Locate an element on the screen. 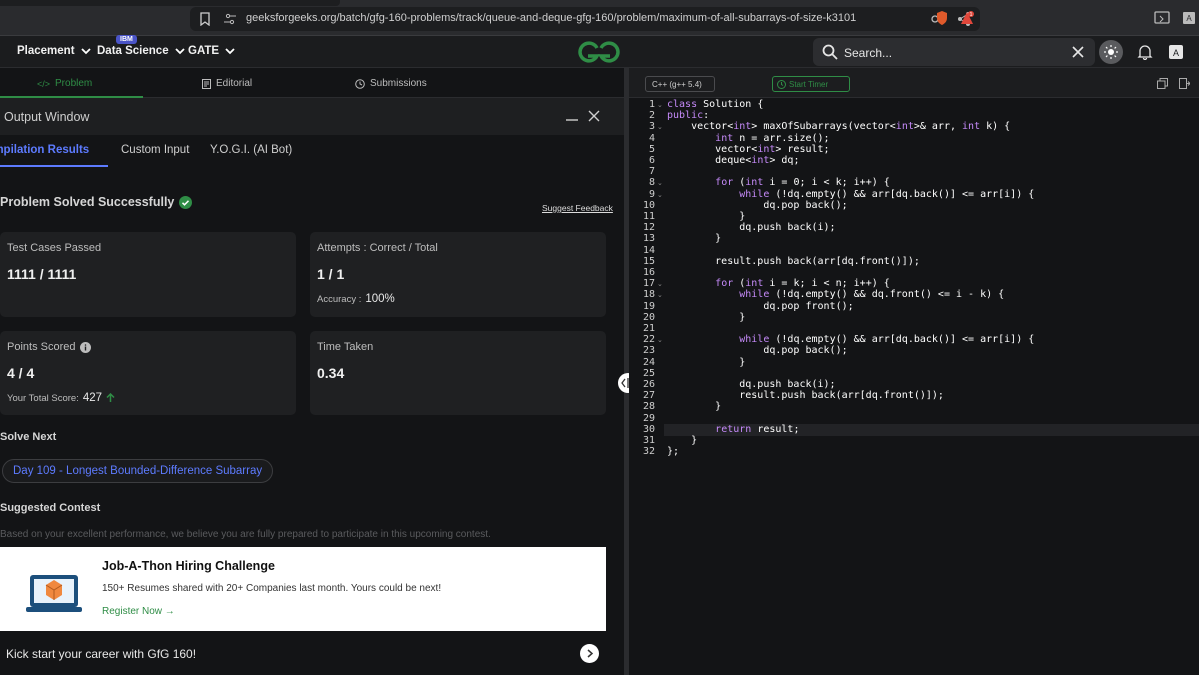 The width and height of the screenshot is (1199, 675). line-number: 15 is located at coordinates (648, 261).